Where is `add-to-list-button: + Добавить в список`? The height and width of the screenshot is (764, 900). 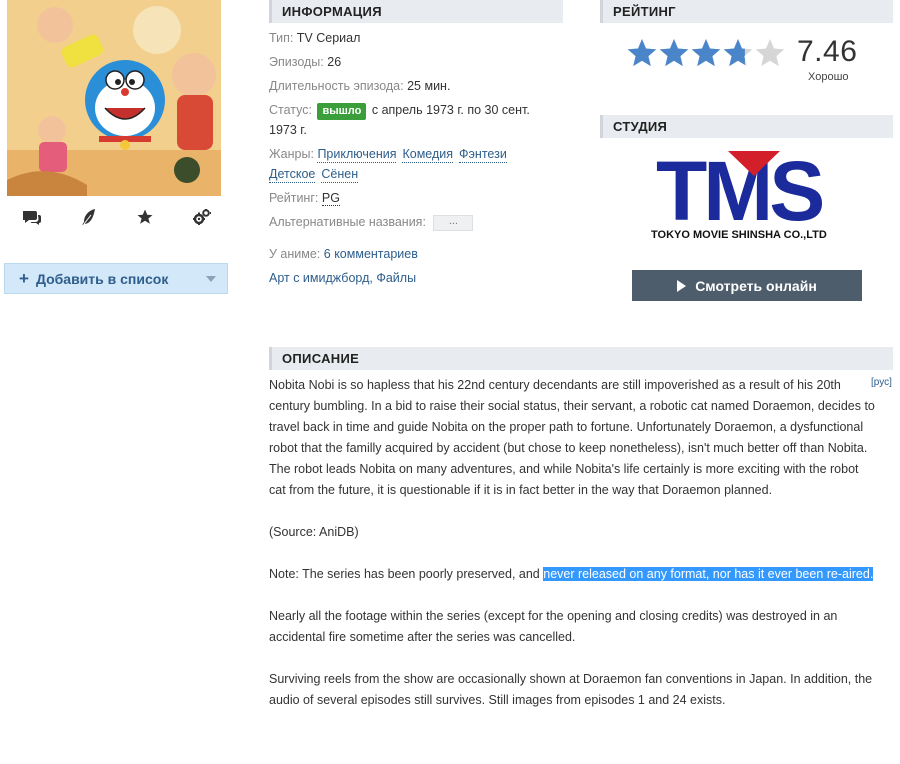
add-to-list-button: + Добавить в список is located at coordinates (116, 278).